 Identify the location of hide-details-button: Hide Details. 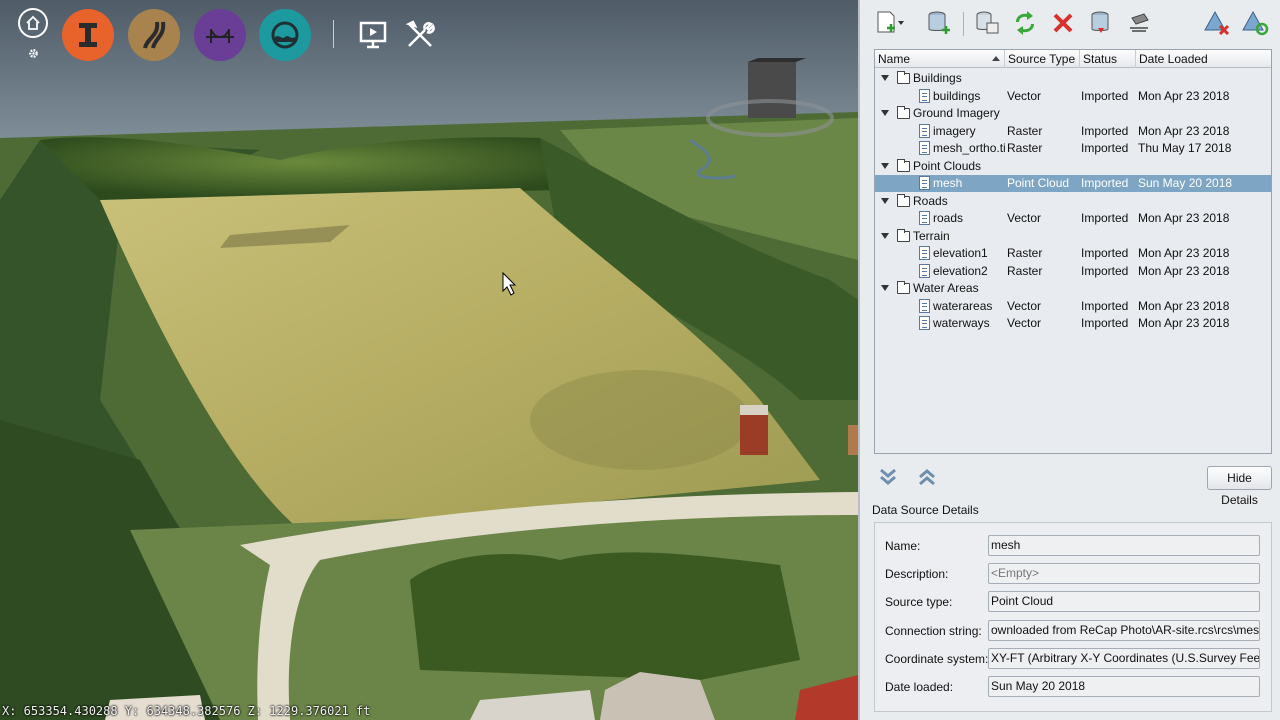
(1239, 486).